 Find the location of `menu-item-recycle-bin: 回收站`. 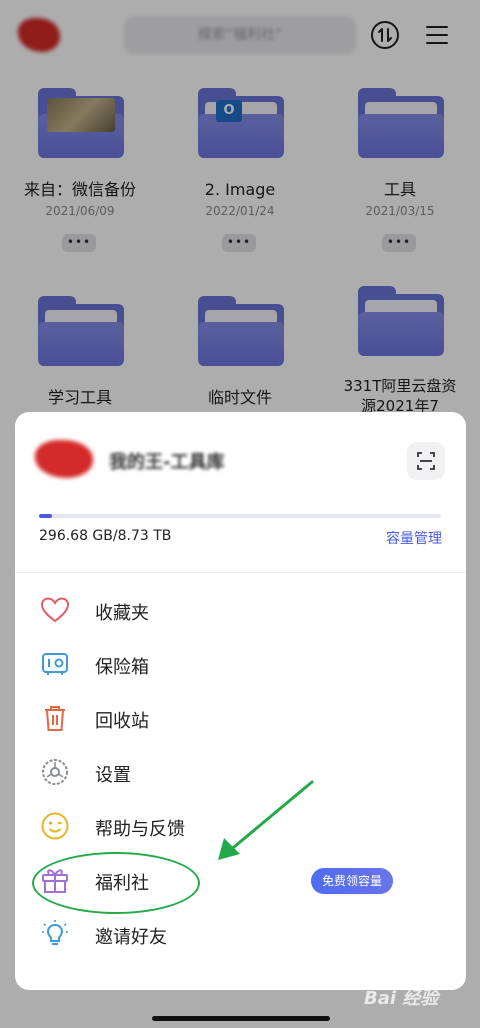

menu-item-recycle-bin: 回收站 is located at coordinates (240, 719).